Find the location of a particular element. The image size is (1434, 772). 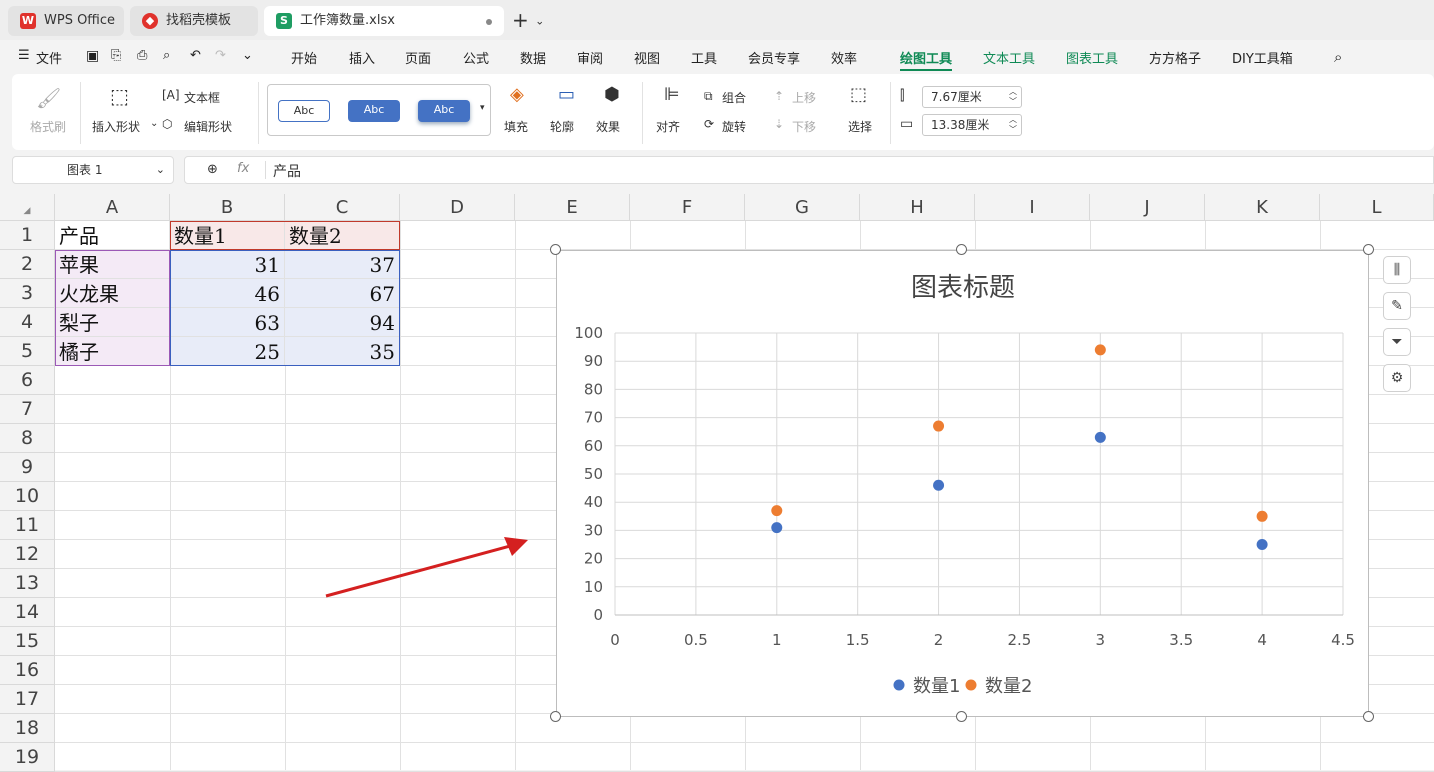

effect-cube-icon: ⬢ is located at coordinates (612, 94).